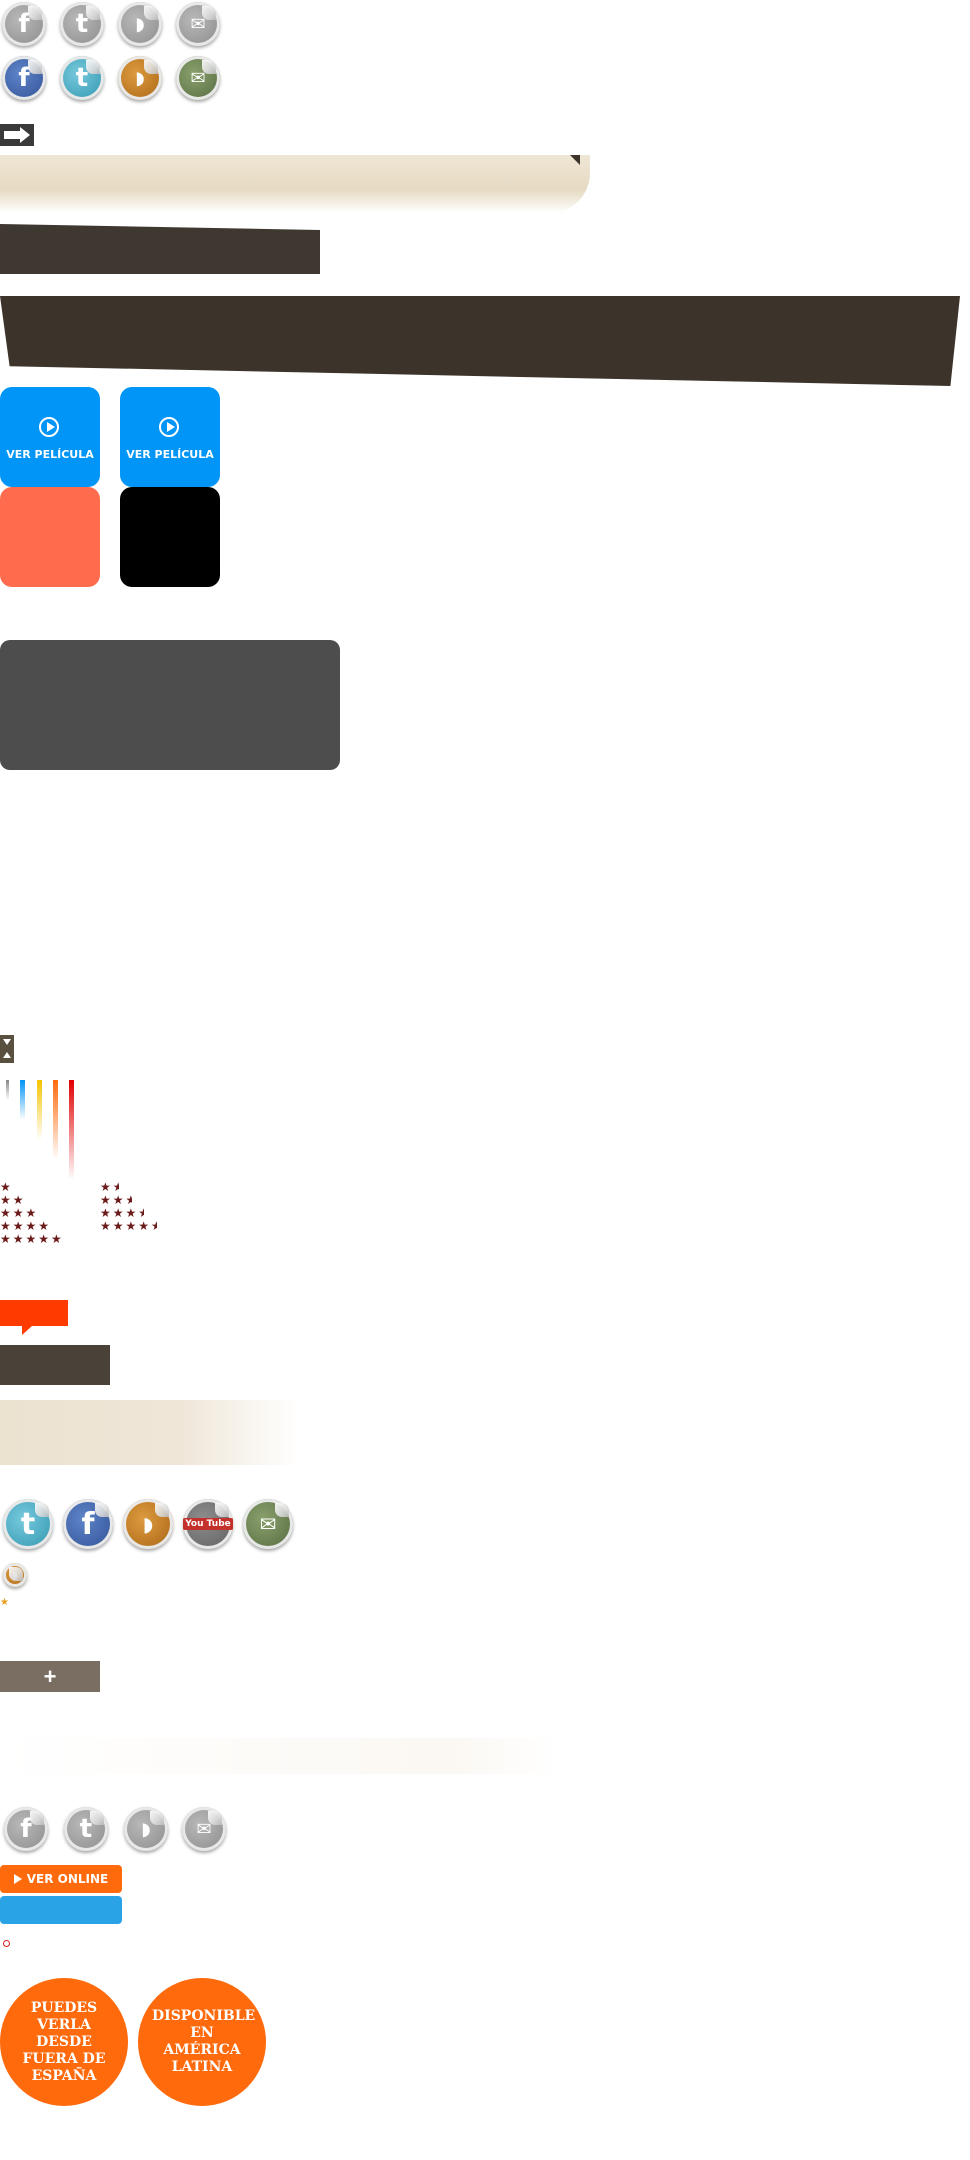 The height and width of the screenshot is (2160, 970). I want to click on small-circle-icon, so click(6, 1943).